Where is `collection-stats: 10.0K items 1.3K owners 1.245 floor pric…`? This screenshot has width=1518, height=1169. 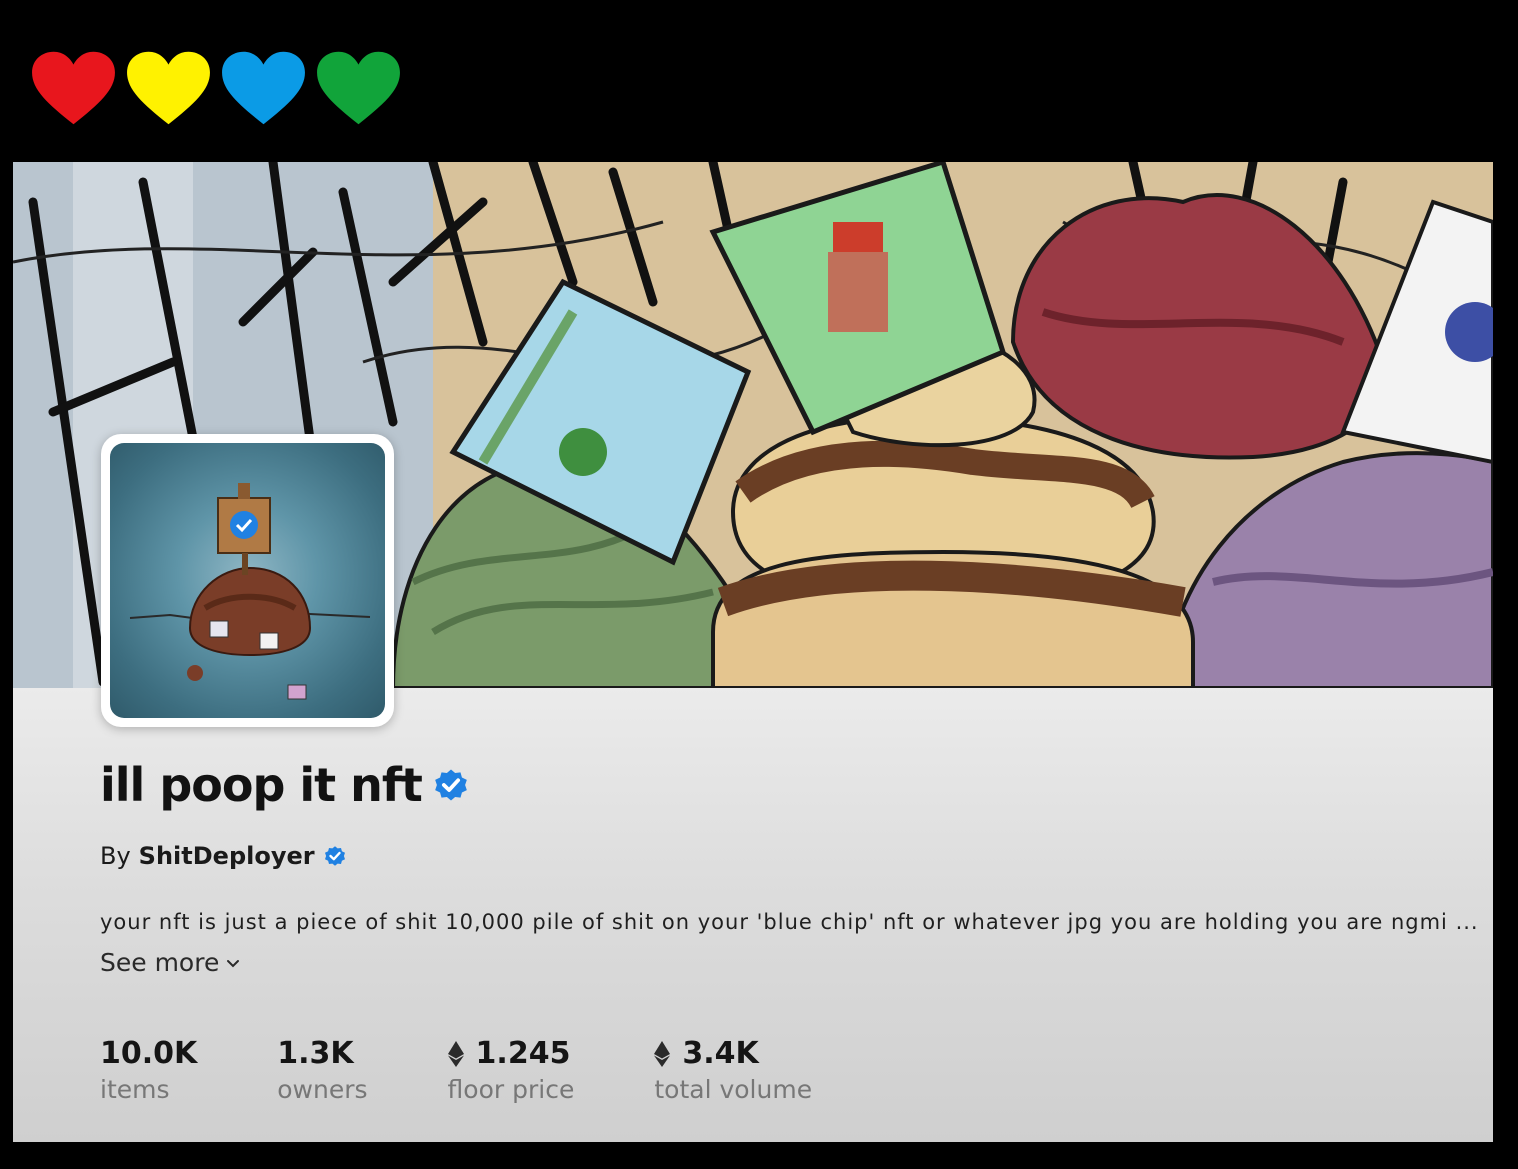 collection-stats: 10.0K items 1.3K owners 1.245 floor pric… is located at coordinates (496, 1070).